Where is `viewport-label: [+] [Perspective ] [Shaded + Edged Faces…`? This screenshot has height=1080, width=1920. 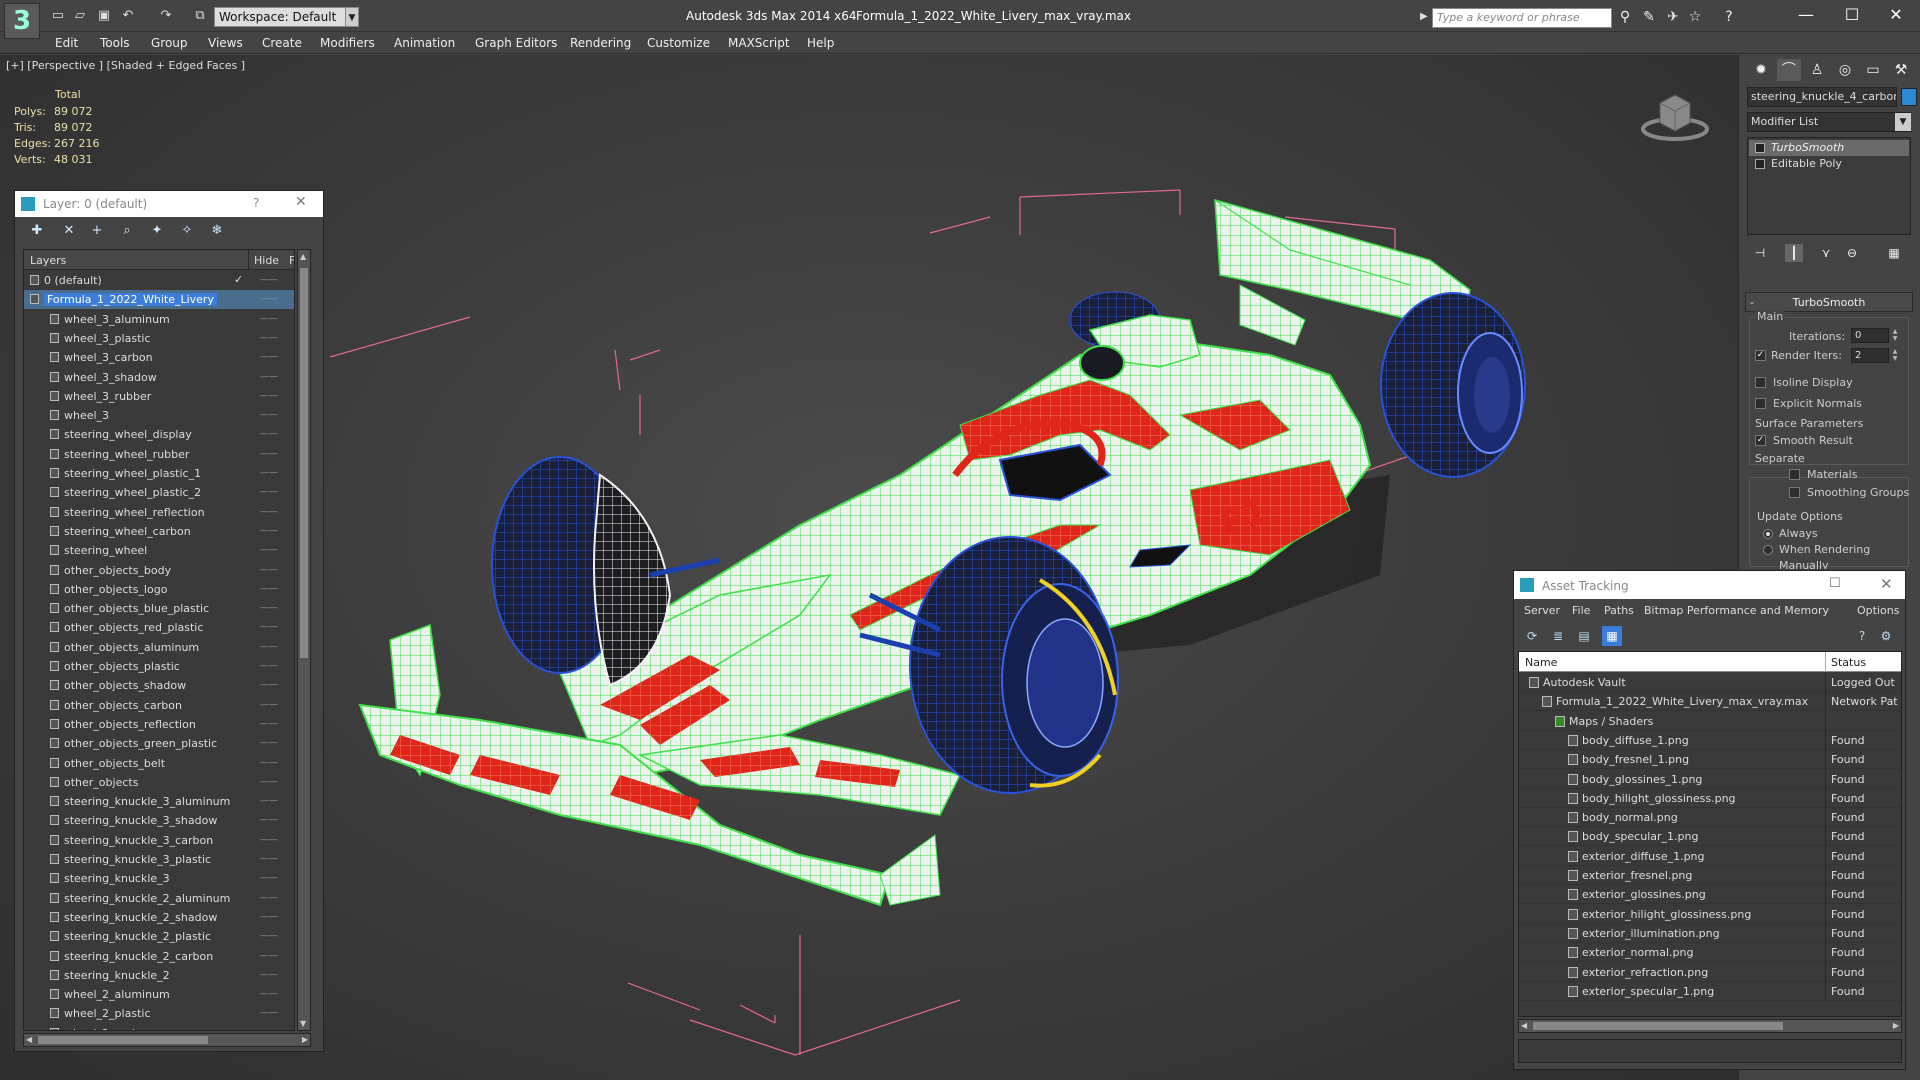
viewport-label: [+] [Perspective ] [Shaded + Edged Faces… is located at coordinates (125, 65).